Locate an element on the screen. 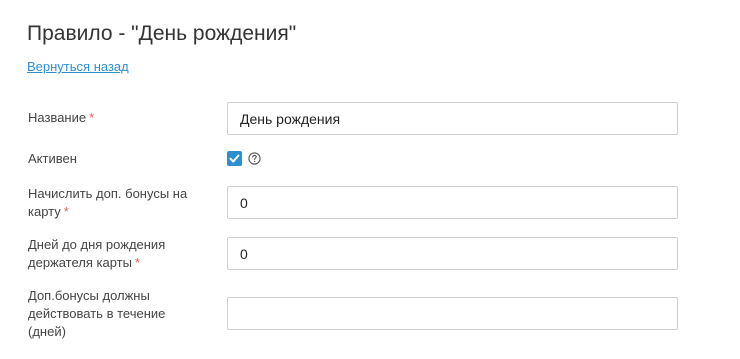 Image resolution: width=740 pixels, height=359 pixels. bonus-label-text: Начислить доп. бонусы на карту is located at coordinates (108, 202).